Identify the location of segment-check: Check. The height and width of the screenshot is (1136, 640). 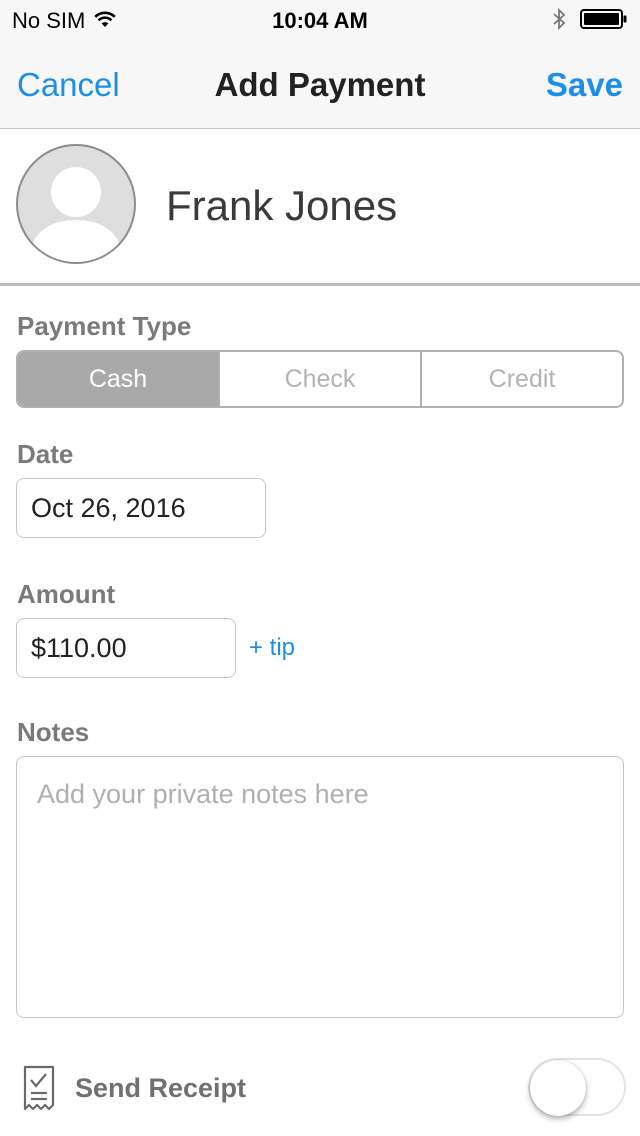
(319, 379).